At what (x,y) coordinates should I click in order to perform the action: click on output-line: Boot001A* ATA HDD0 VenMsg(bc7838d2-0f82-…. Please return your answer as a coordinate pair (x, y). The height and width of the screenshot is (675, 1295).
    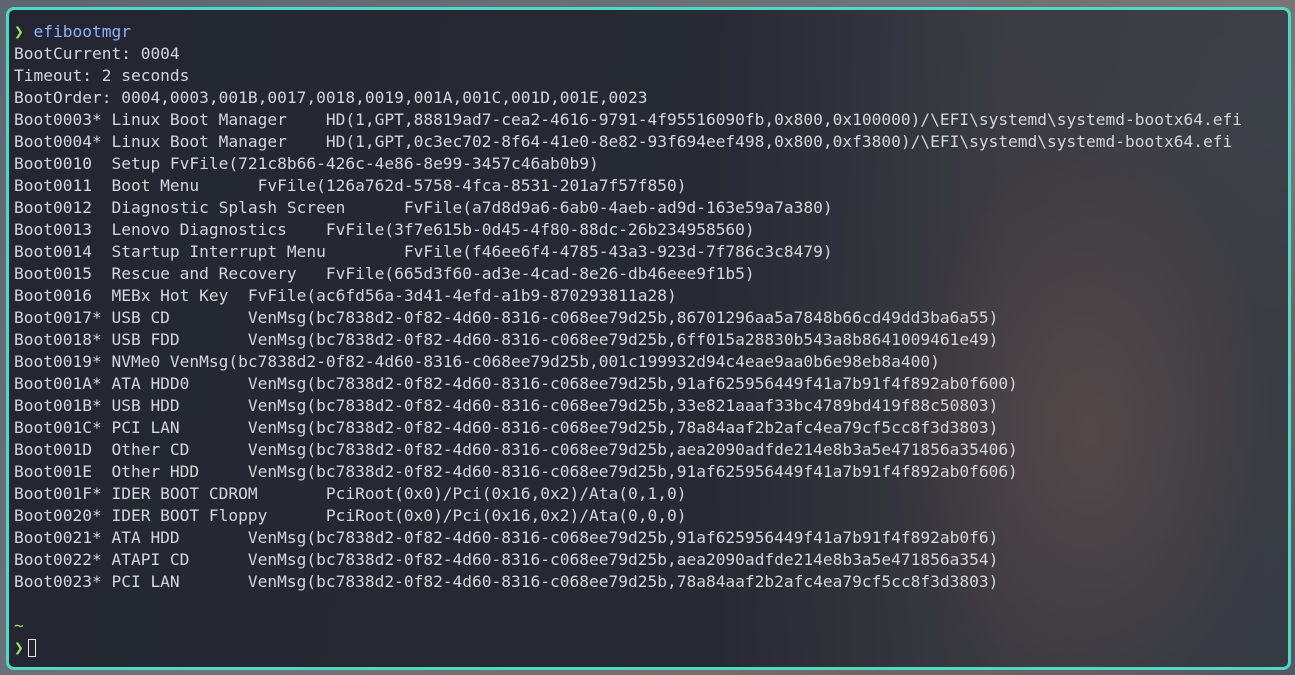
    Looking at the image, I should click on (516, 383).